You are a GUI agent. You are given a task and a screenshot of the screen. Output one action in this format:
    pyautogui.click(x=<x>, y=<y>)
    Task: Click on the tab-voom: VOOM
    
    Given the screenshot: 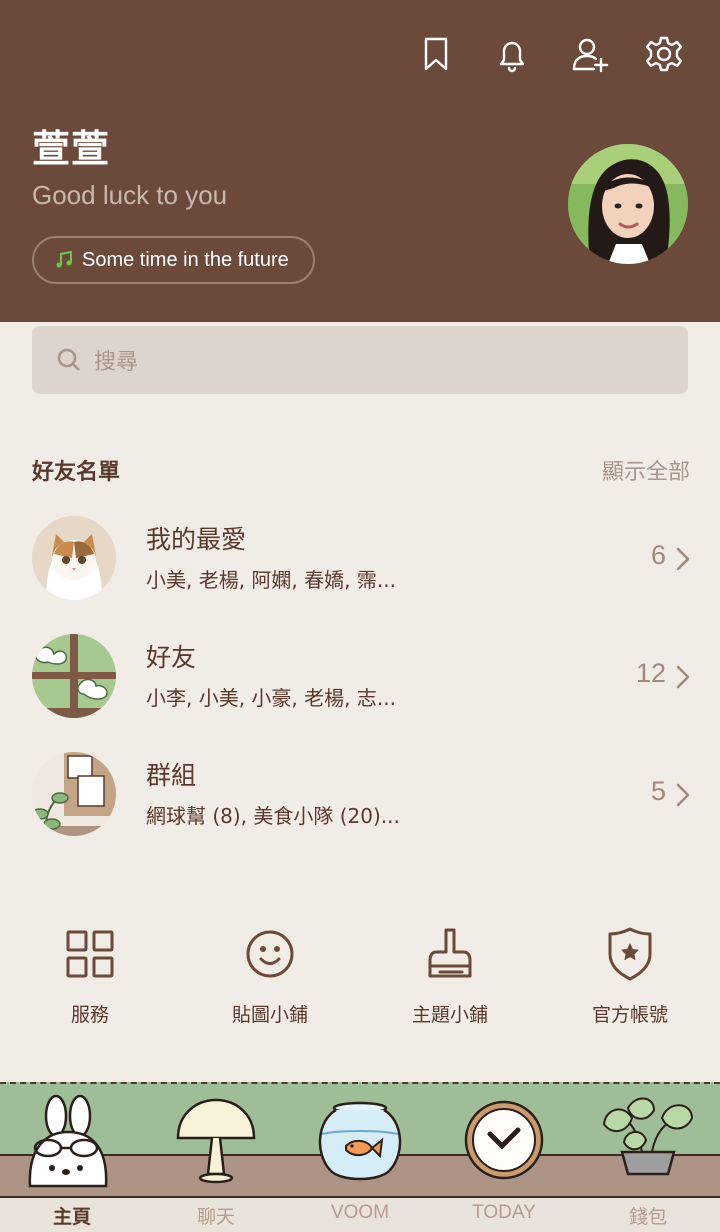 What is the action you would take?
    pyautogui.click(x=360, y=1157)
    